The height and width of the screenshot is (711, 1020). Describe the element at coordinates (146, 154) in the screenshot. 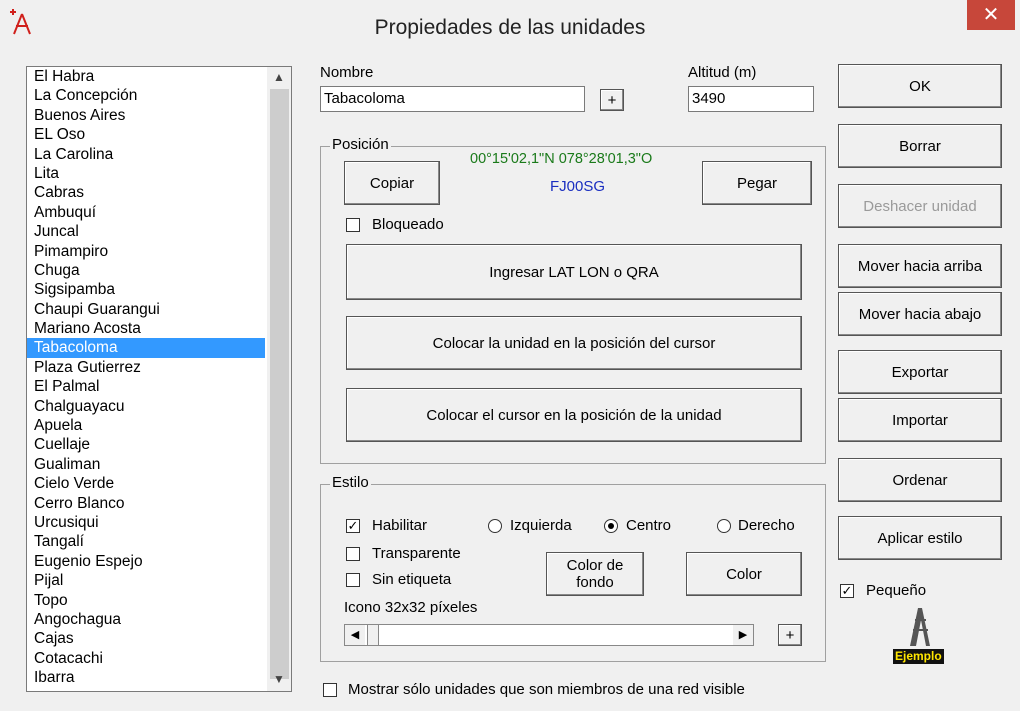

I see `list-item: La Carolina` at that location.